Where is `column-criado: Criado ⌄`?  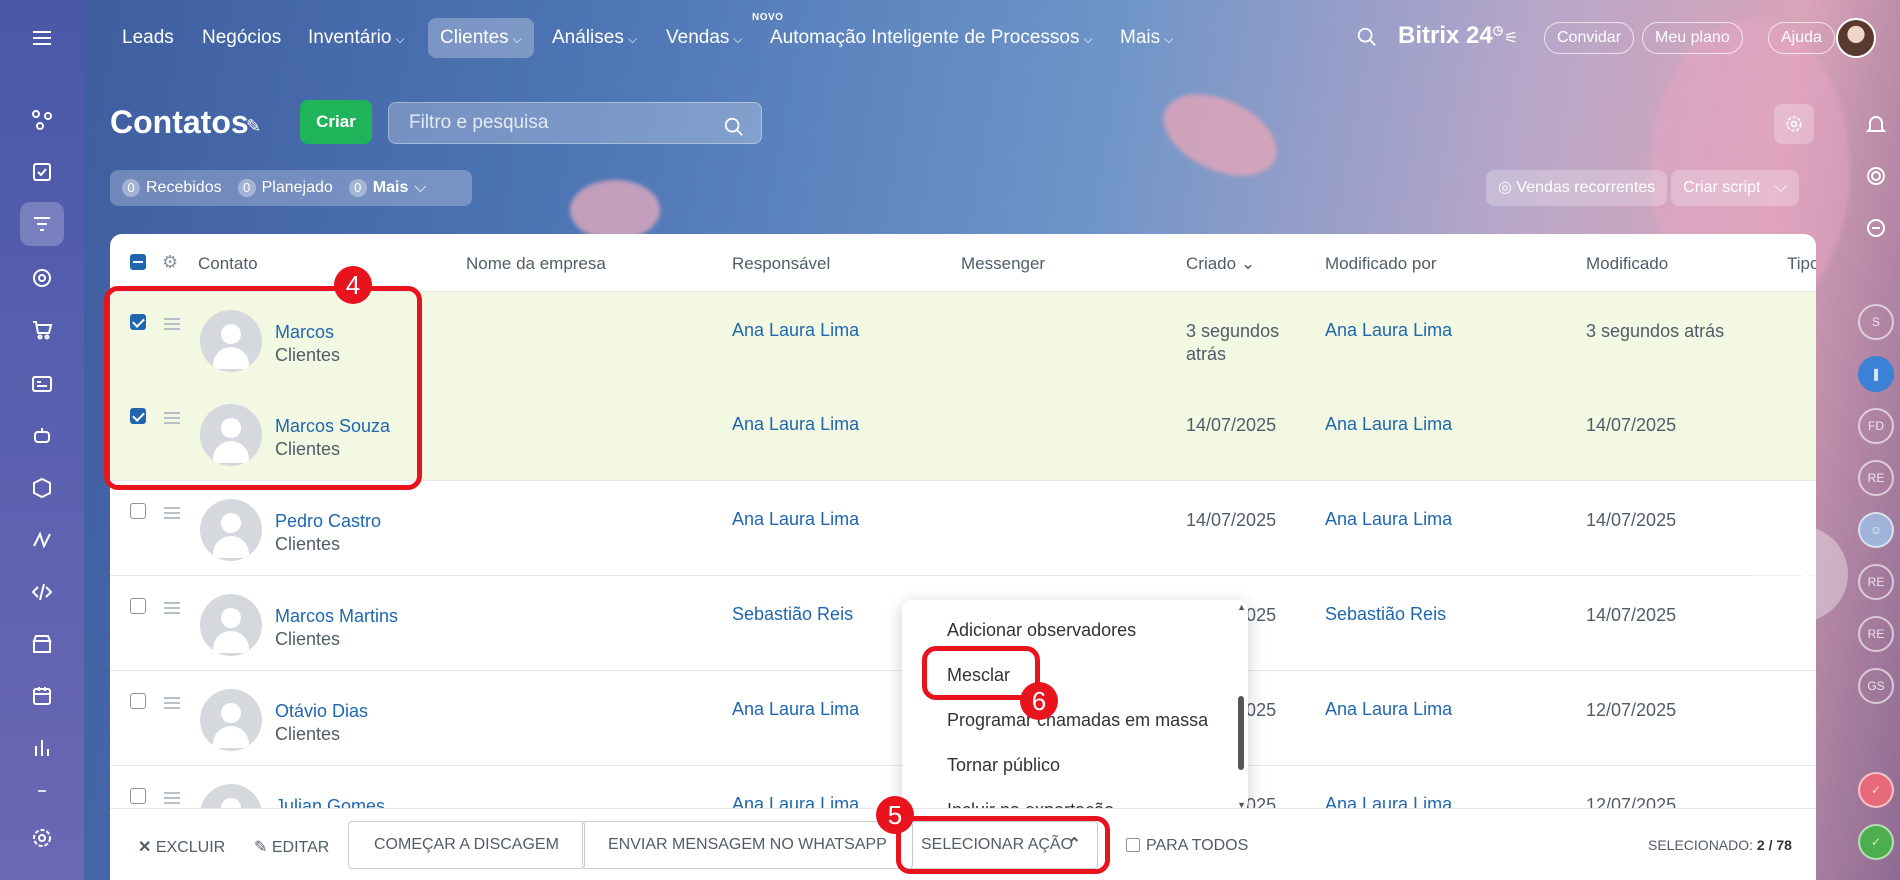
column-criado: Criado ⌄ is located at coordinates (1220, 264).